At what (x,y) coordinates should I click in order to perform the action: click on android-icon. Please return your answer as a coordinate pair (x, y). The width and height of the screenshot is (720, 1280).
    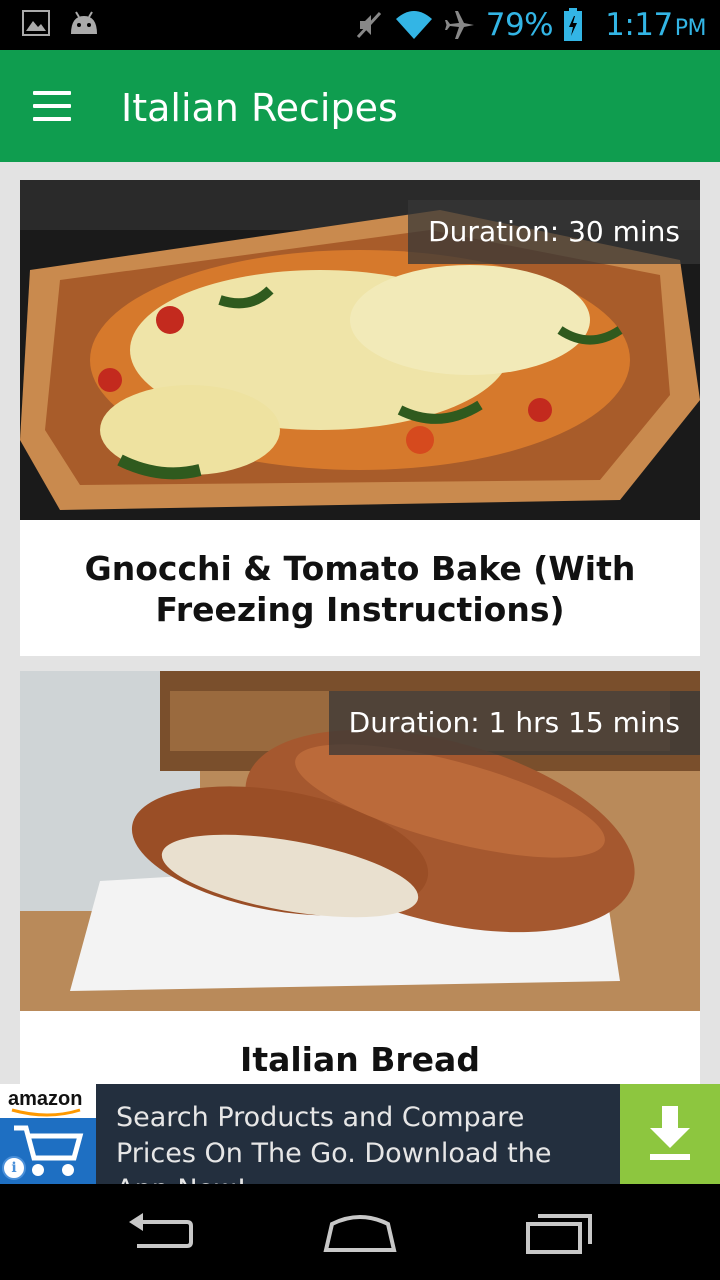
    Looking at the image, I should click on (84, 22).